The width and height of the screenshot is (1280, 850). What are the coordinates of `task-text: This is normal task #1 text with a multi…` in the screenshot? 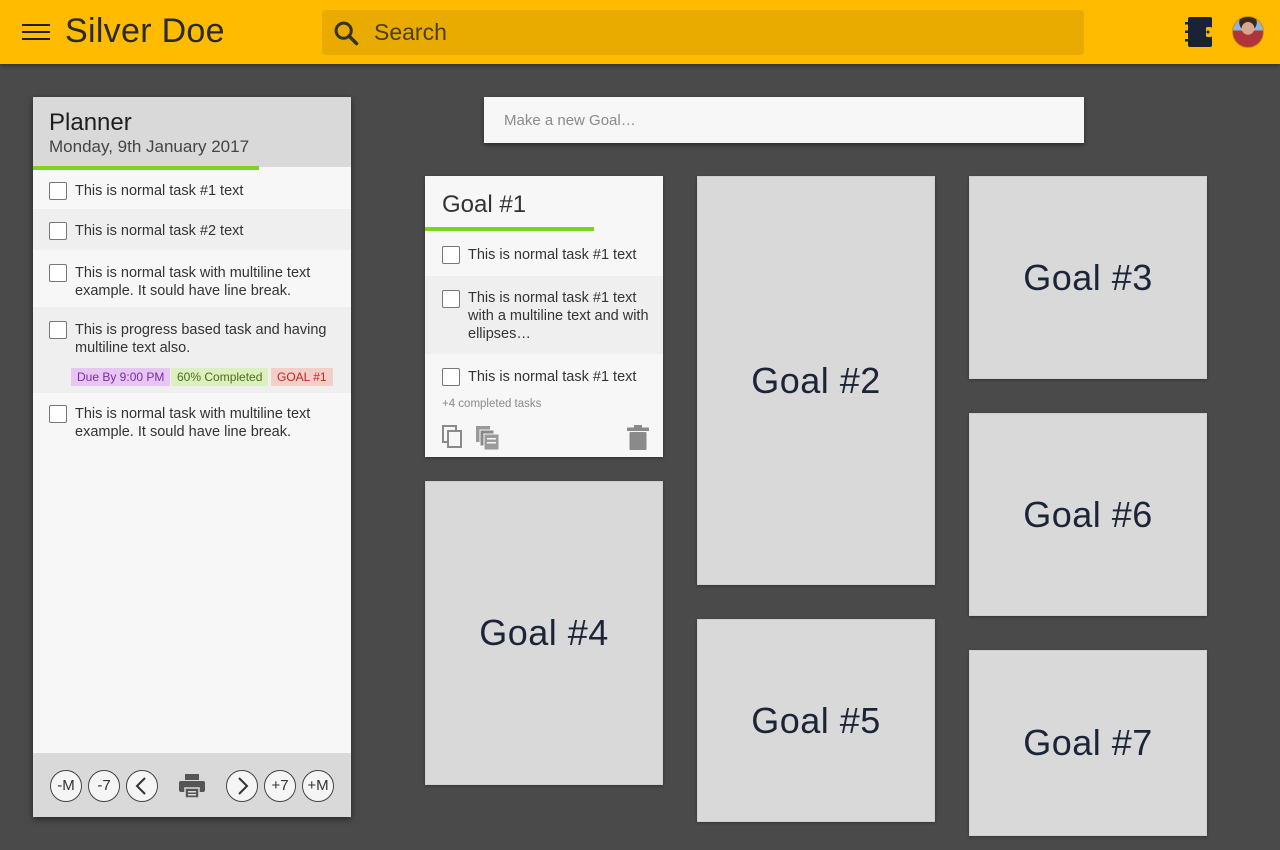 It's located at (558, 316).